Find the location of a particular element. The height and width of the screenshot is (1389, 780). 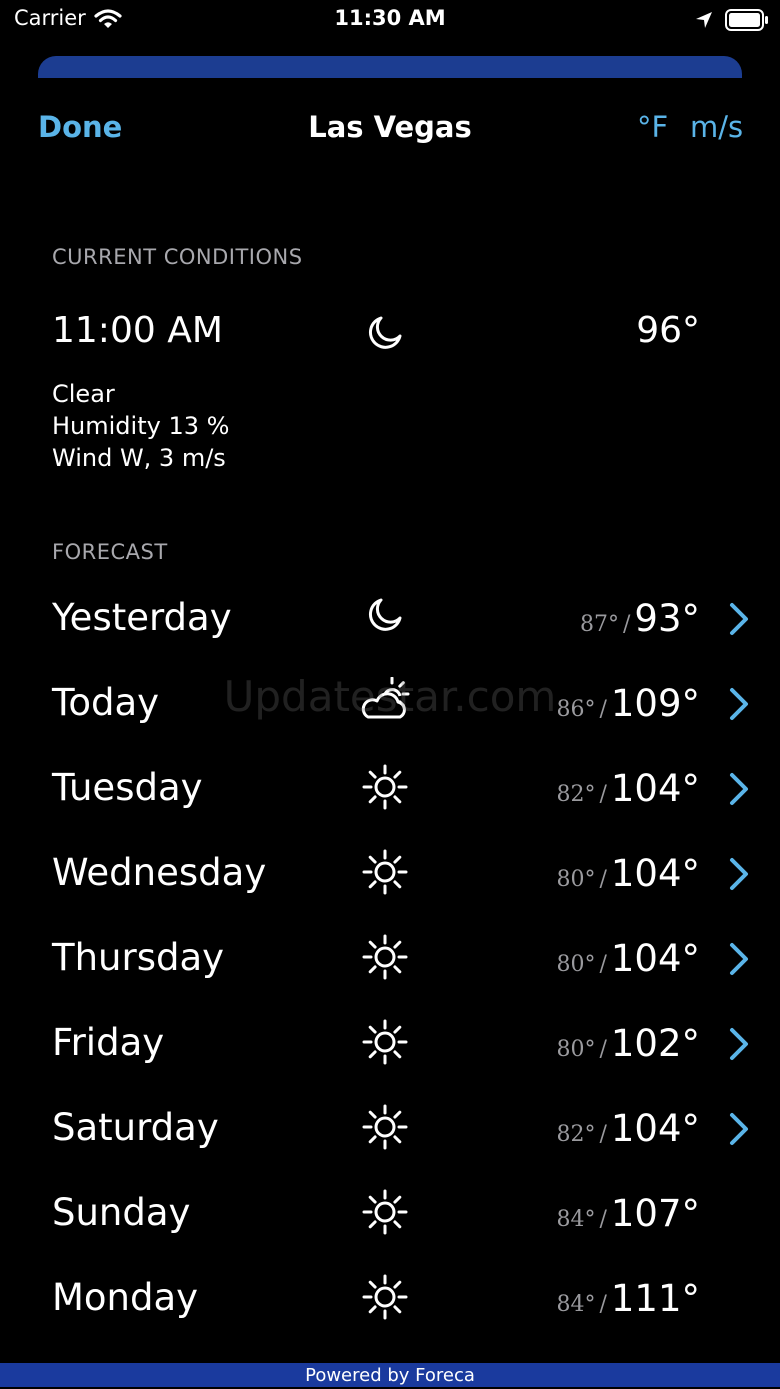

forecast-day-label: Saturday is located at coordinates (135, 1127).